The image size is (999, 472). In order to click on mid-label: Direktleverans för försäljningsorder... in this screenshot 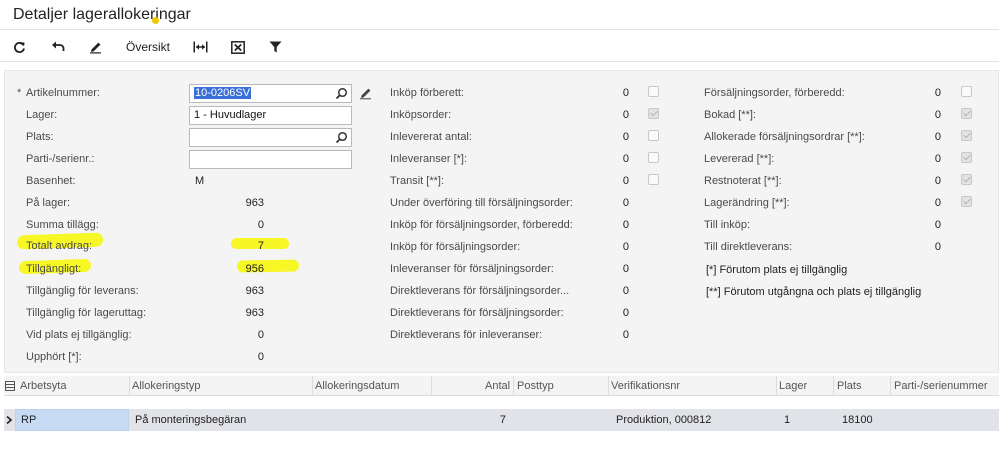, I will do `click(480, 291)`.